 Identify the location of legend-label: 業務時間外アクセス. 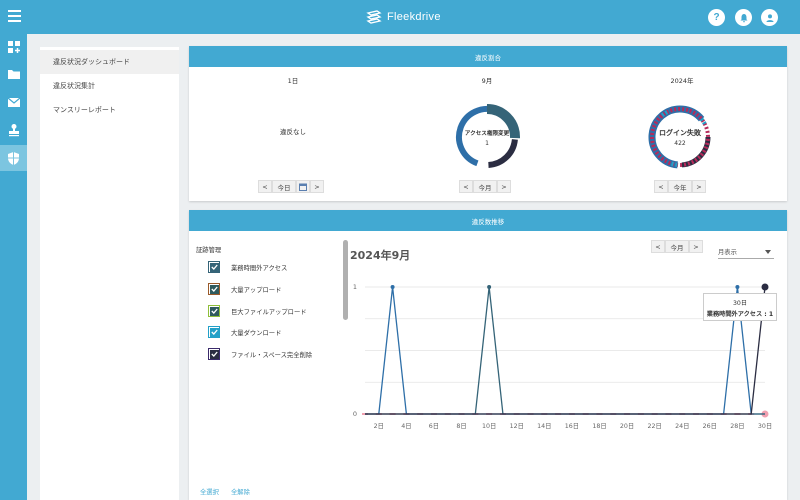
(259, 268).